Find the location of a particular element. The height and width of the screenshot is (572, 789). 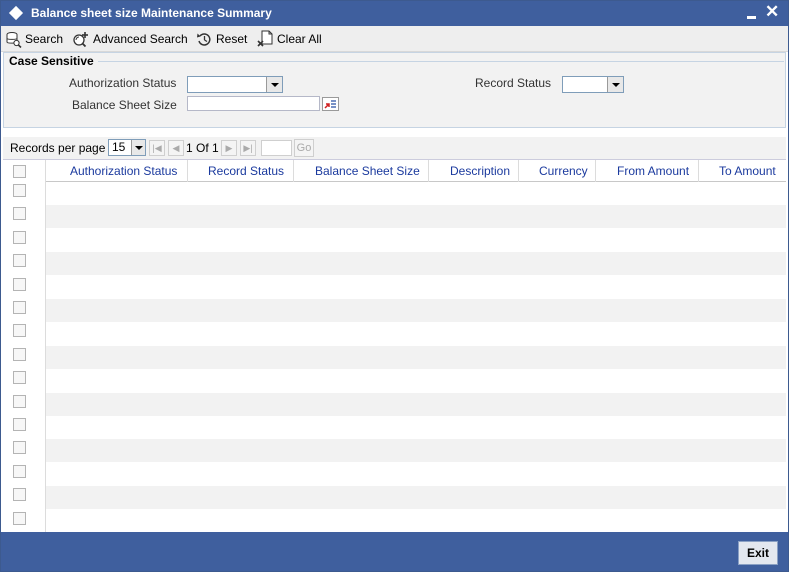

record-status-label: Record Status is located at coordinates (513, 83).